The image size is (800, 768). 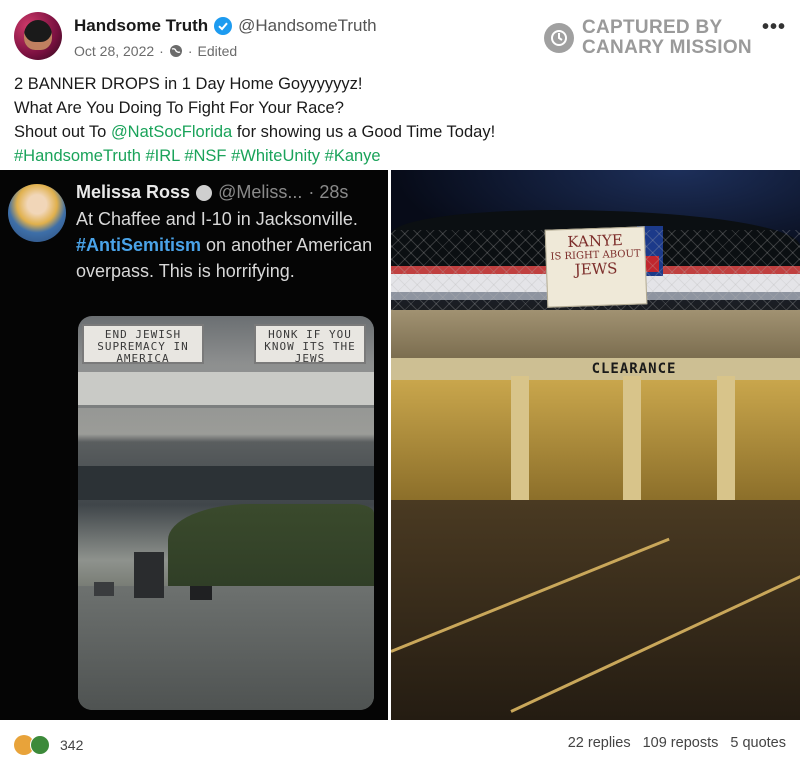 I want to click on post-line-3-suffix: for showing us a Good Time Today!, so click(x=364, y=132).